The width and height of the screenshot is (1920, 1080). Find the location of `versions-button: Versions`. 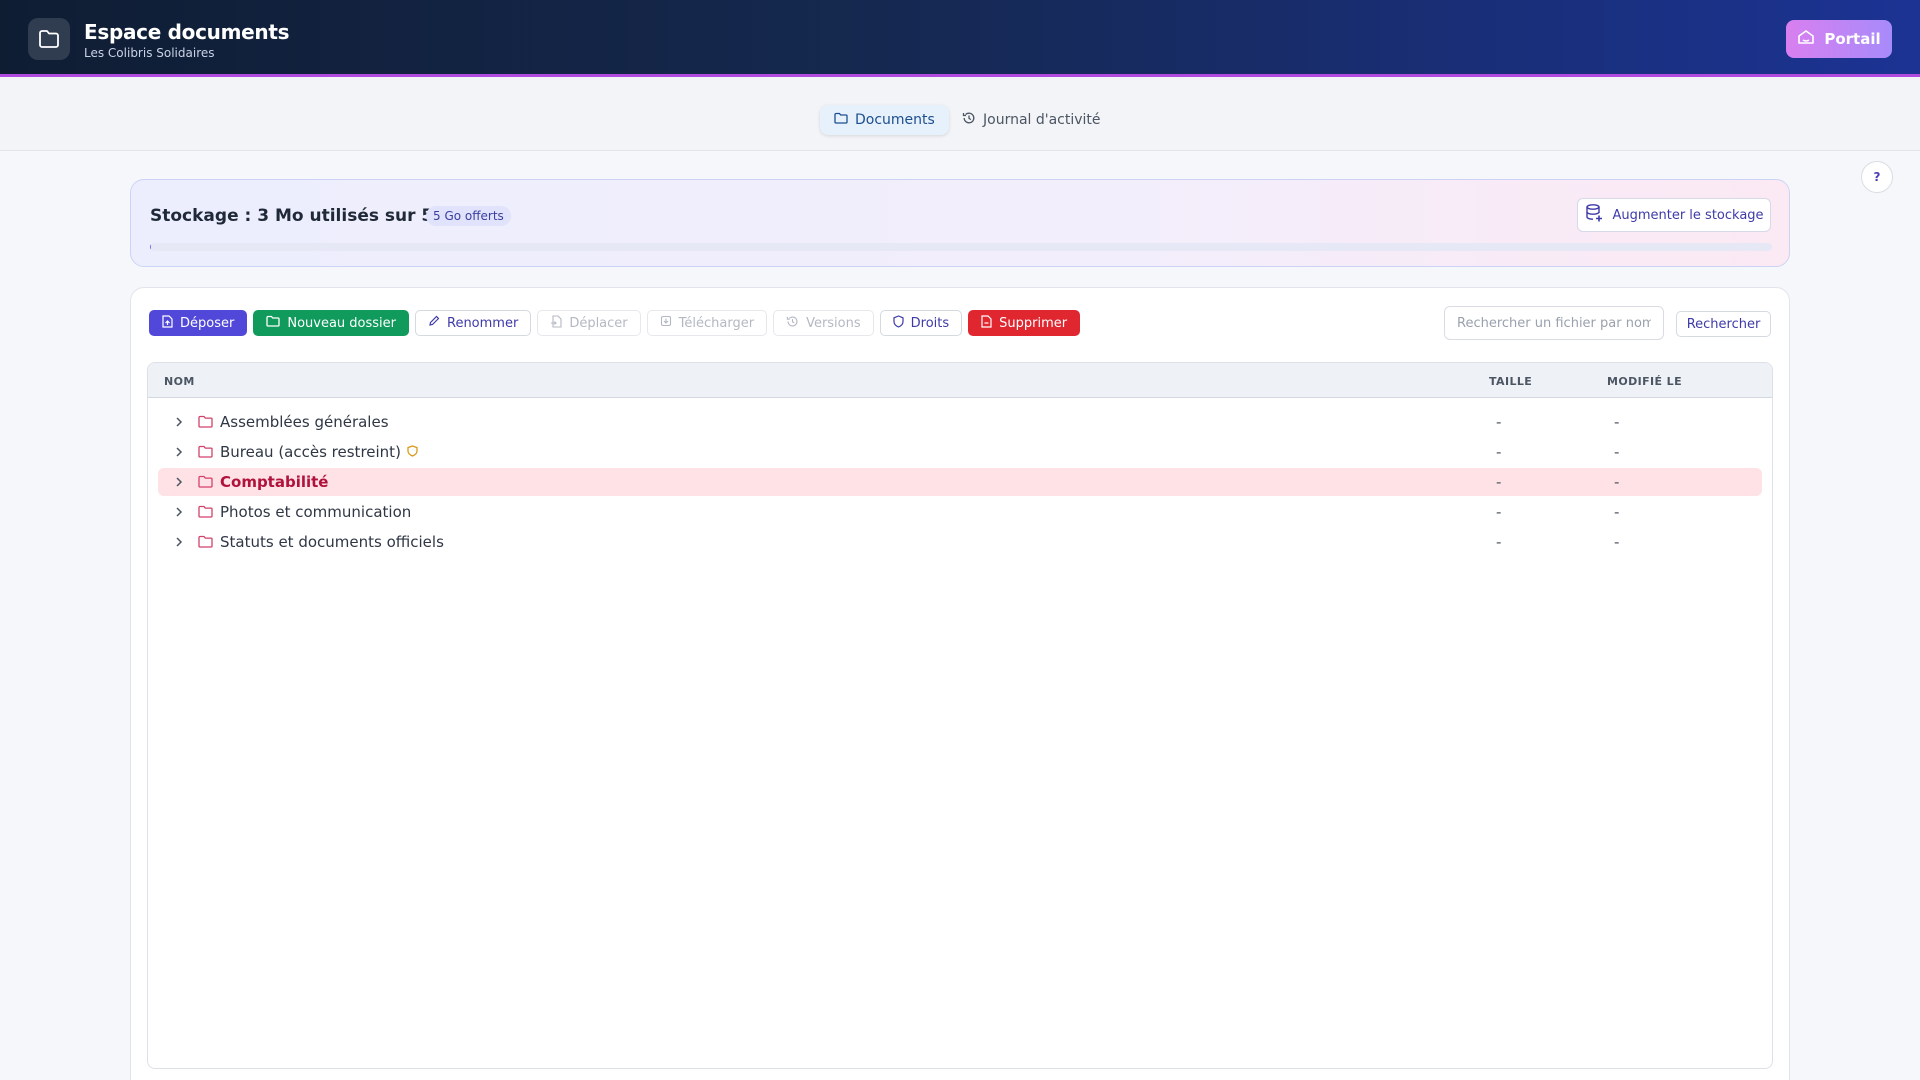

versions-button: Versions is located at coordinates (823, 323).